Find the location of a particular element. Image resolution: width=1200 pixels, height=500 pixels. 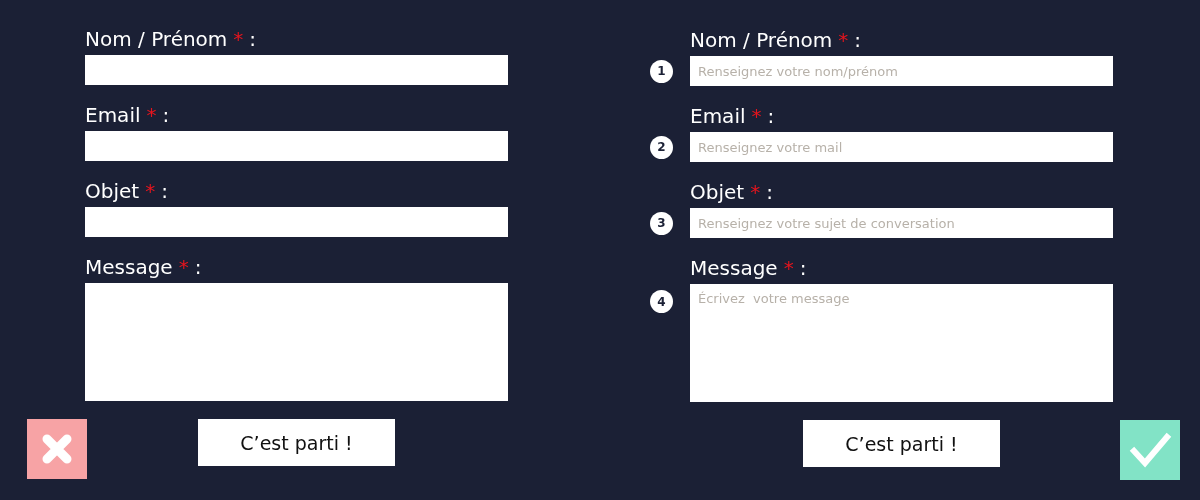

step-number-badge: 1 is located at coordinates (661, 71).